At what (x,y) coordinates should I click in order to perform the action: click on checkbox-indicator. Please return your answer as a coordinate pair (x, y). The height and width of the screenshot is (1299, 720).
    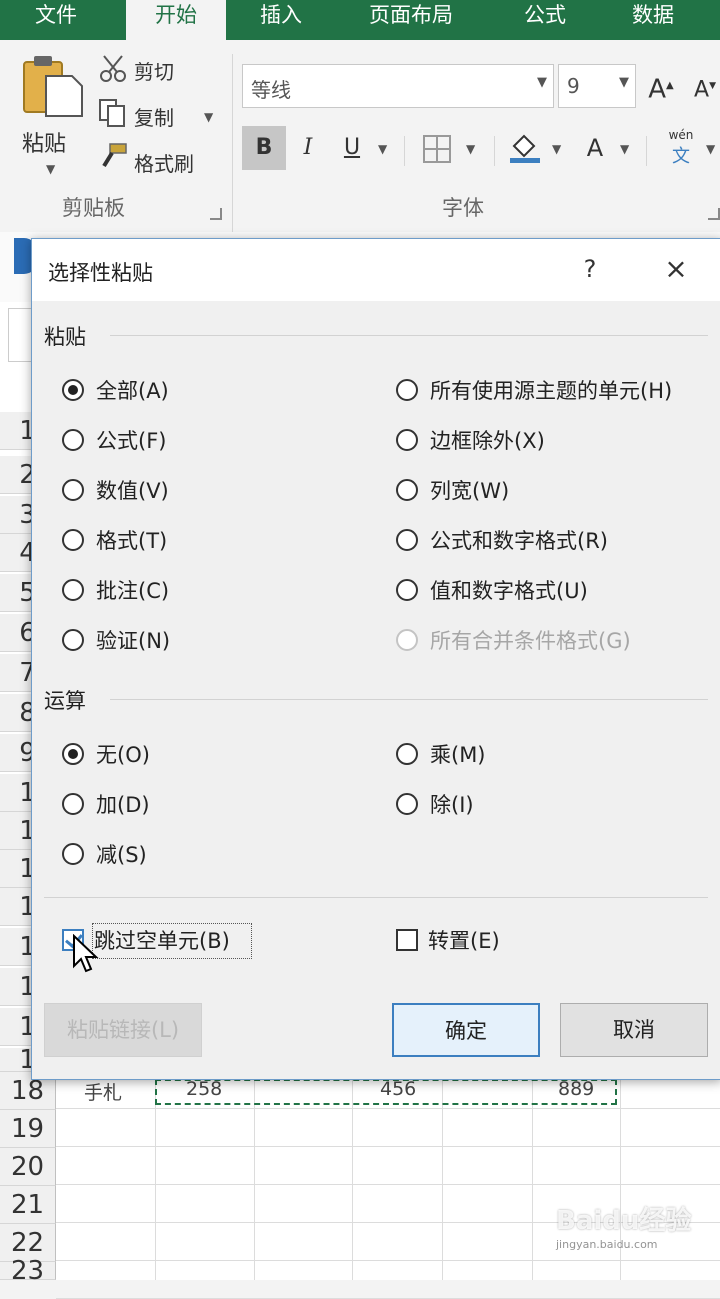
    Looking at the image, I should click on (407, 940).